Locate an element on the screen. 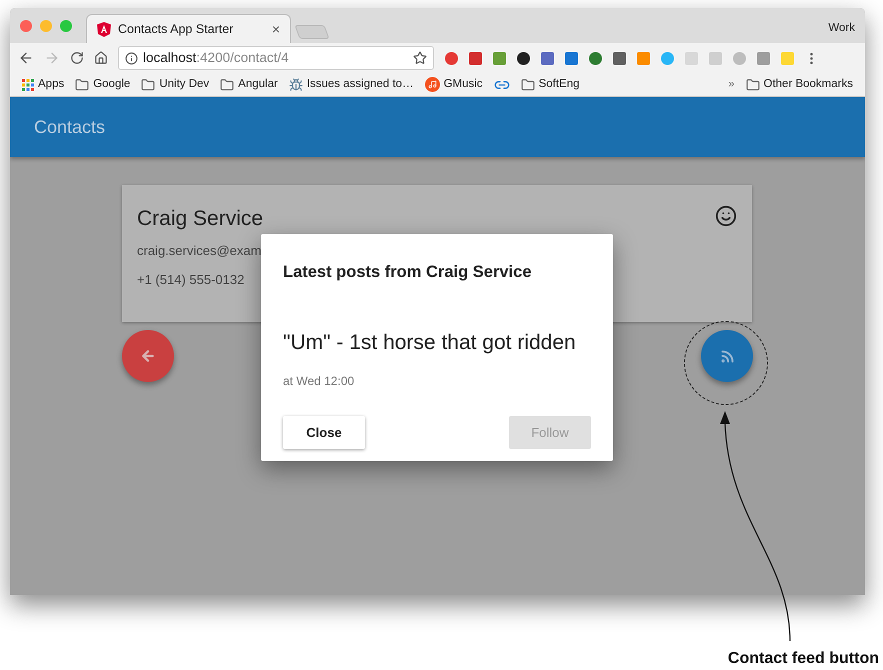 This screenshot has height=670, width=883. close-window-icon is located at coordinates (26, 26).